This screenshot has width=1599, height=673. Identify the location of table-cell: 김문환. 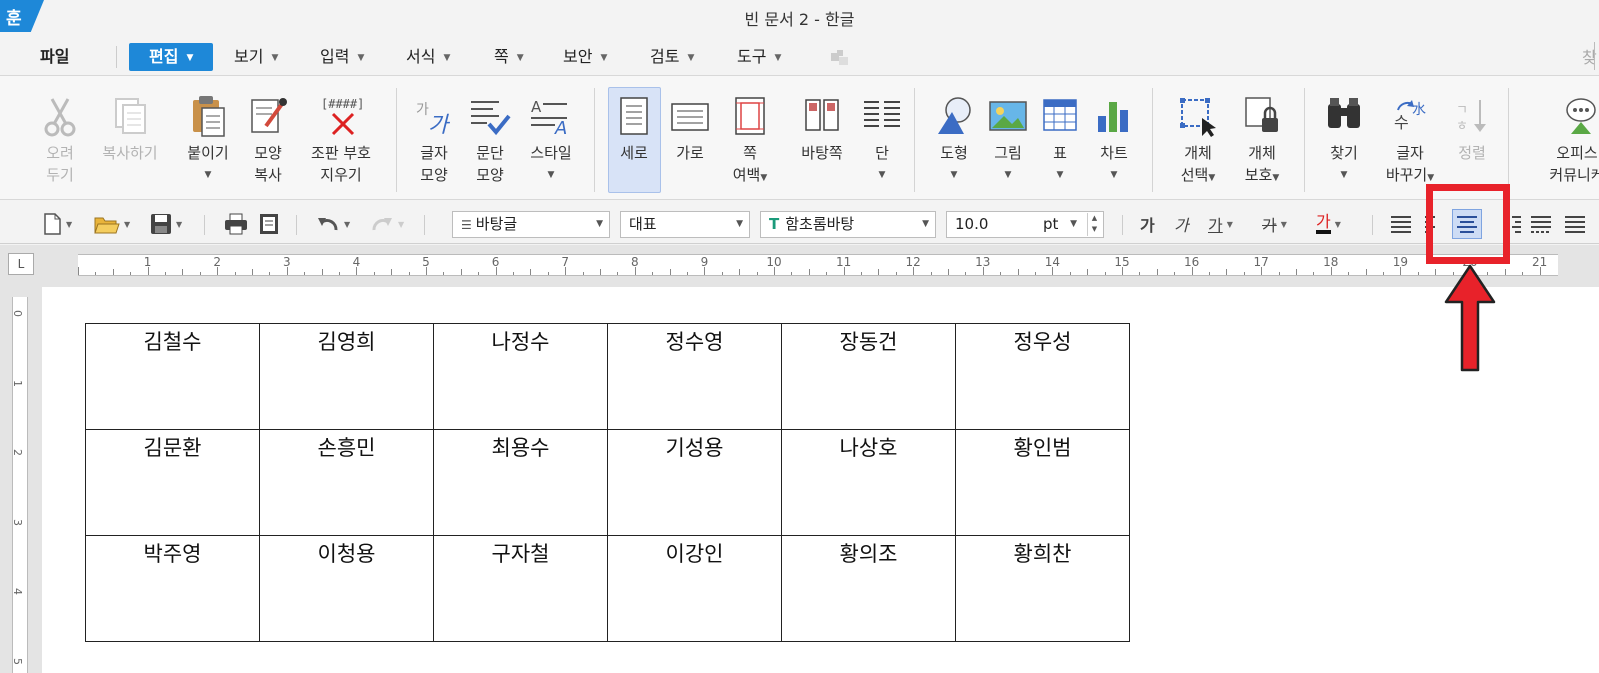
(172, 482).